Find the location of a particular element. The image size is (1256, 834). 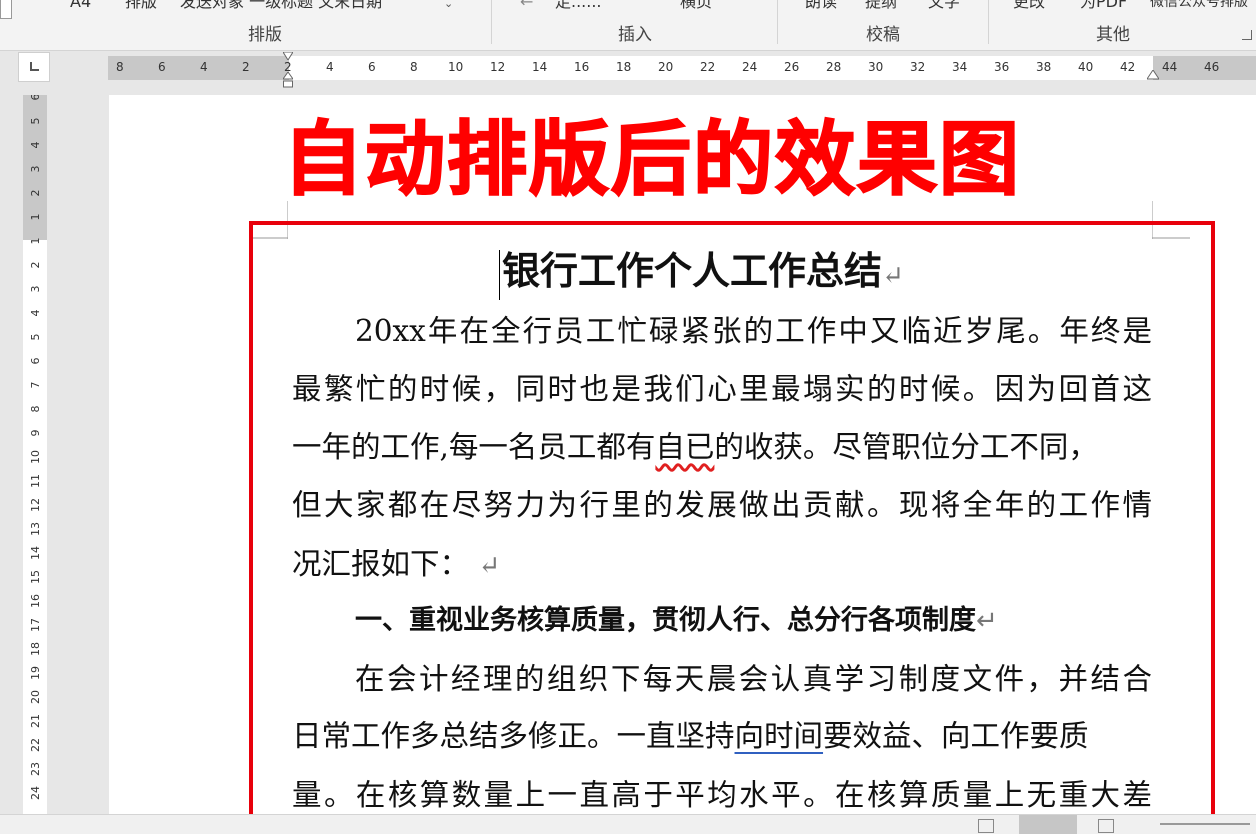

paper-size-button: A4 is located at coordinates (80, 6).